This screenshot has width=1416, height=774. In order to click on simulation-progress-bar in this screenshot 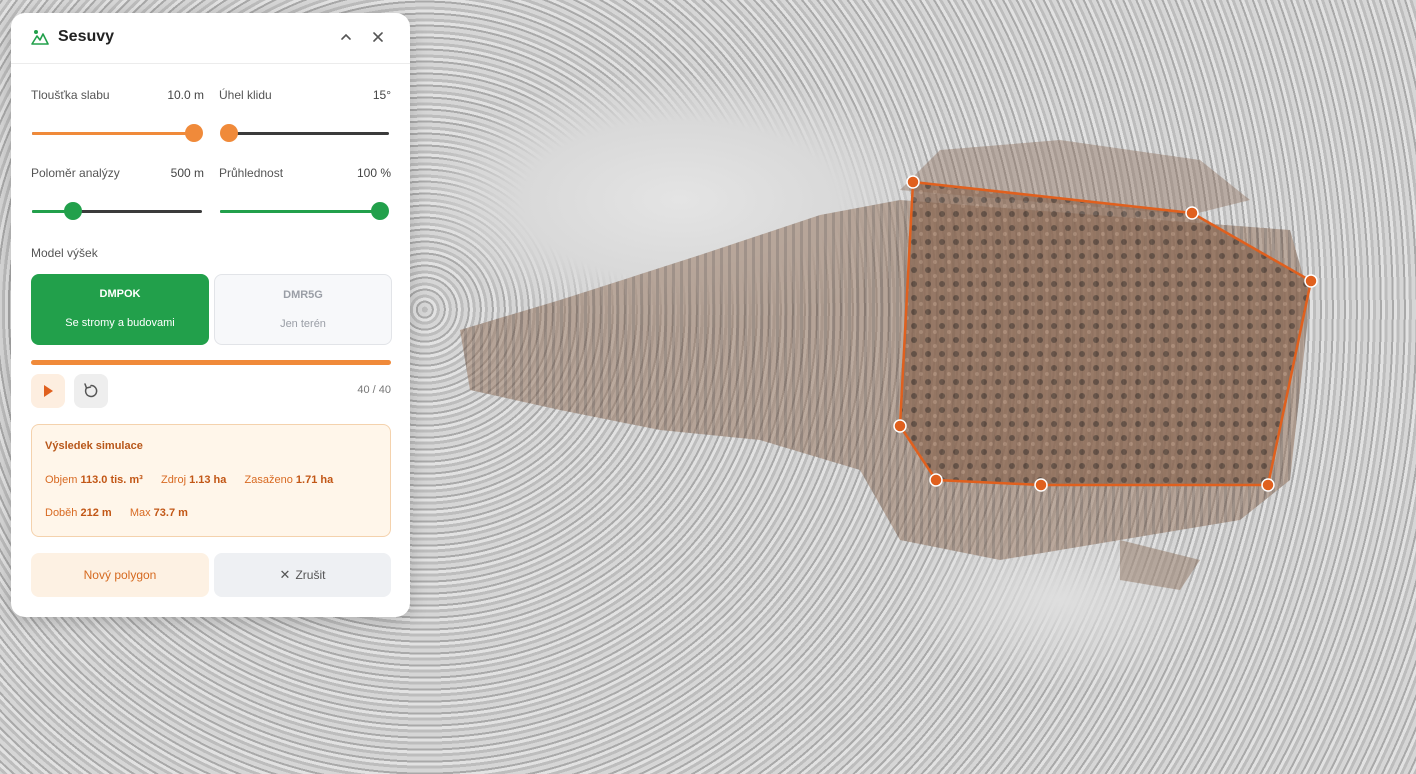, I will do `click(211, 362)`.